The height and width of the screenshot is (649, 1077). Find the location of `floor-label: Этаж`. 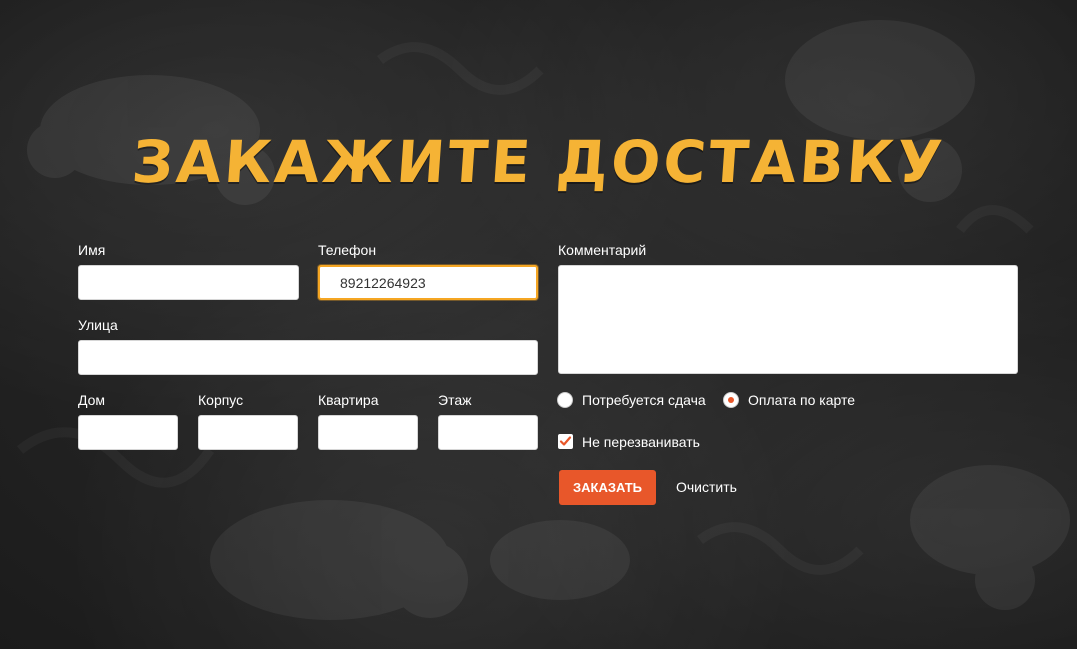

floor-label: Этаж is located at coordinates (455, 400).